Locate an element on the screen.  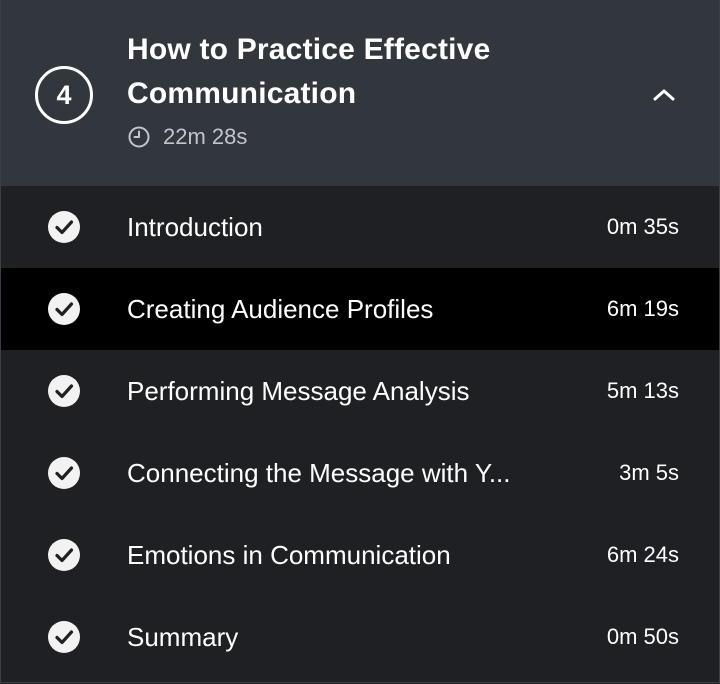
clip-row: Summary 0m 50s is located at coordinates (360, 637).